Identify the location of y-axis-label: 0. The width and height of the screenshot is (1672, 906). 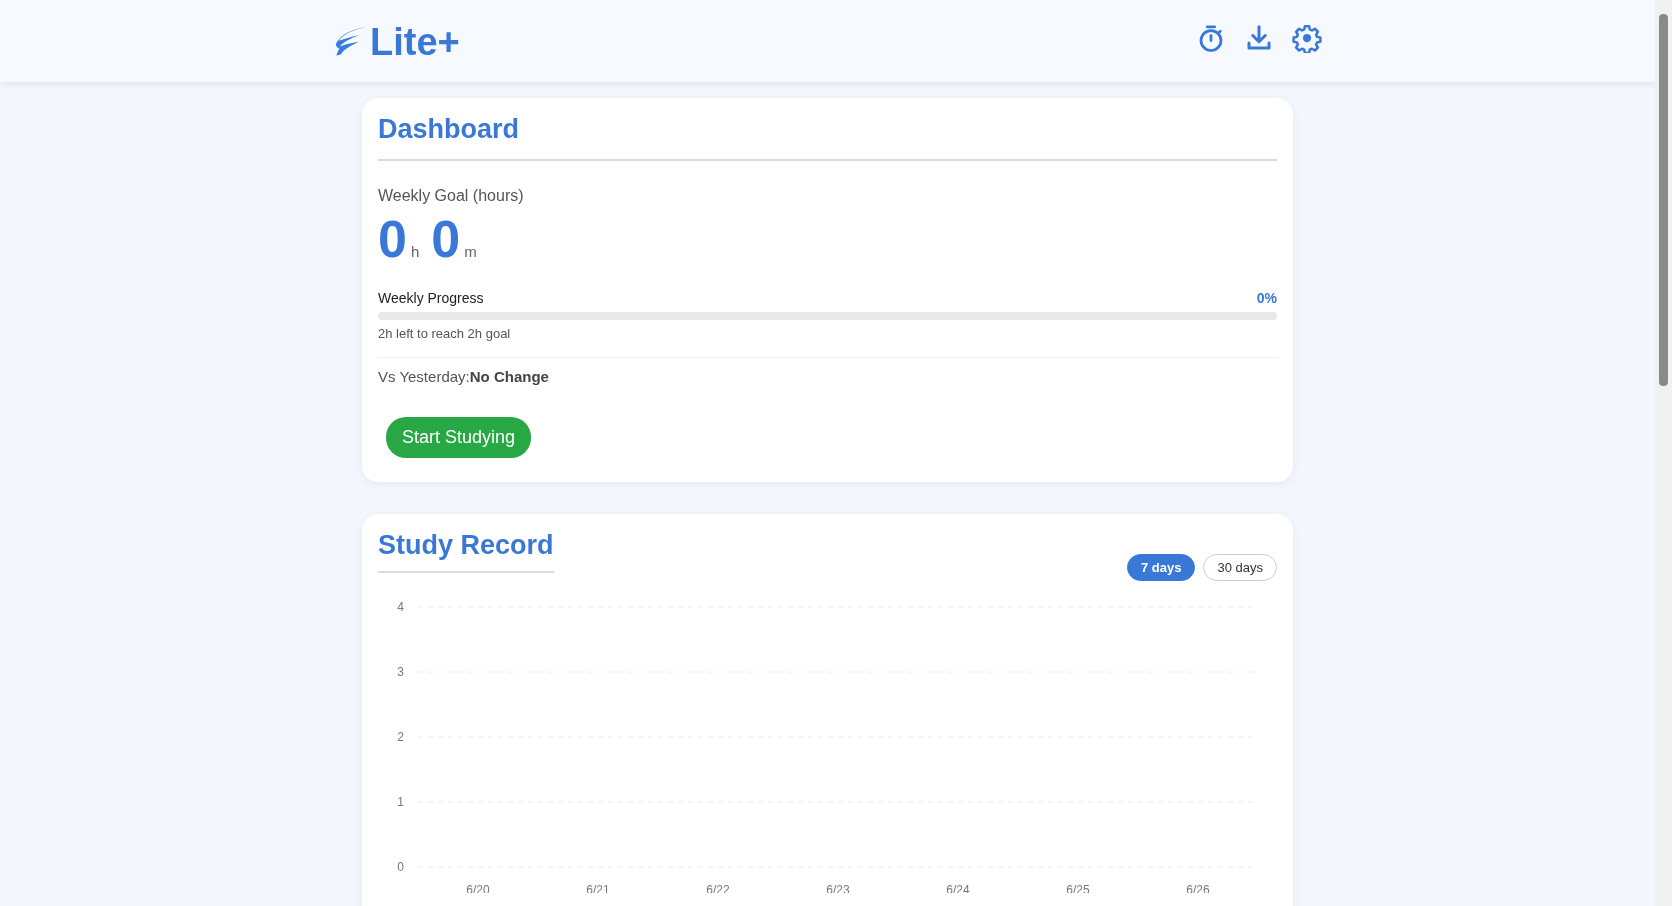
(400, 867).